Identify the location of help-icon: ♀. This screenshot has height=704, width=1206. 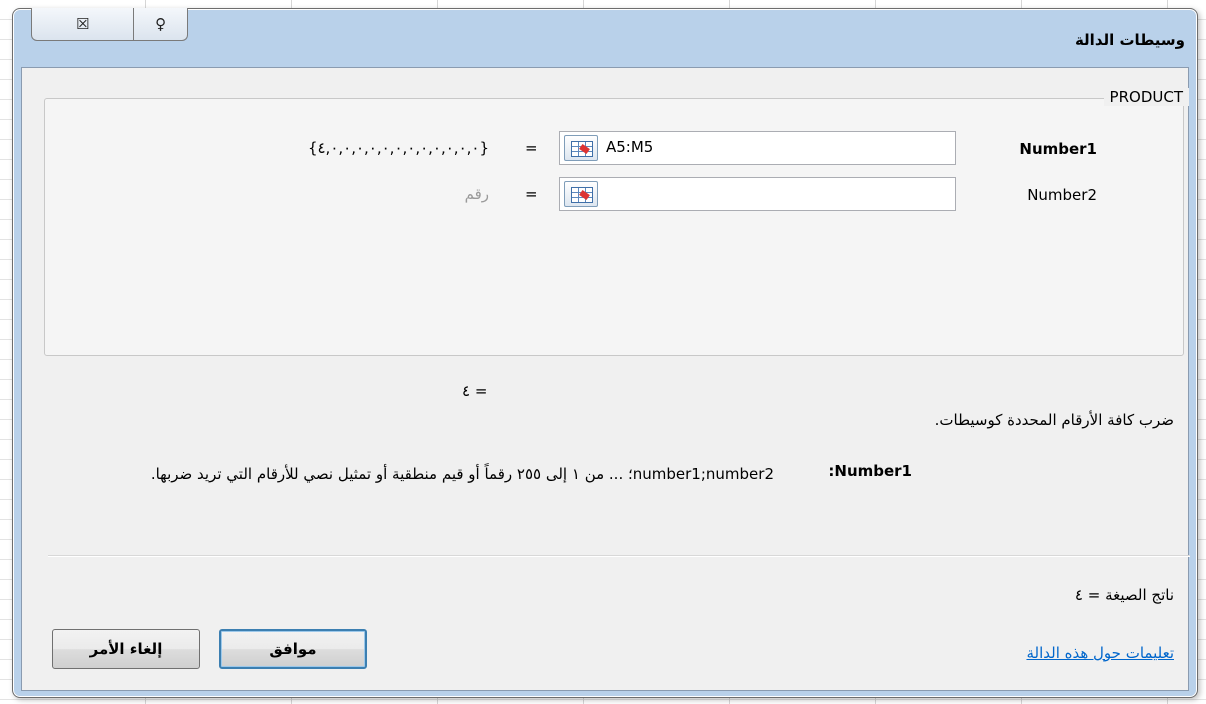
(161, 24).